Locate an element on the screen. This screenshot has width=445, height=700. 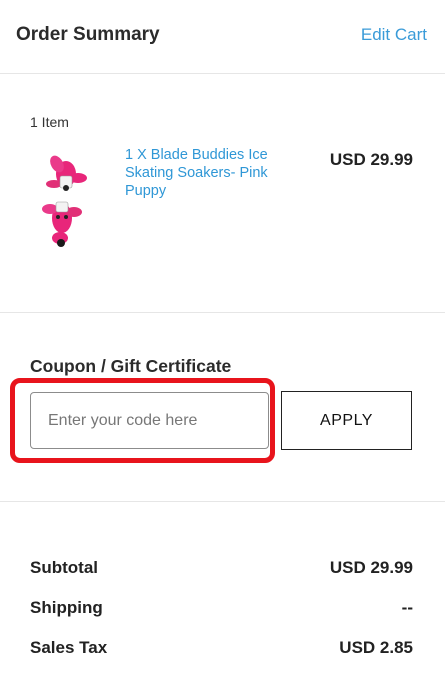
coupon-code-input is located at coordinates (149, 420).